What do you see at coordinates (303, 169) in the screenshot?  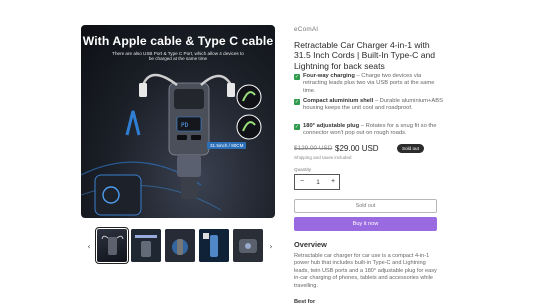 I see `quantity-label: Quantity` at bounding box center [303, 169].